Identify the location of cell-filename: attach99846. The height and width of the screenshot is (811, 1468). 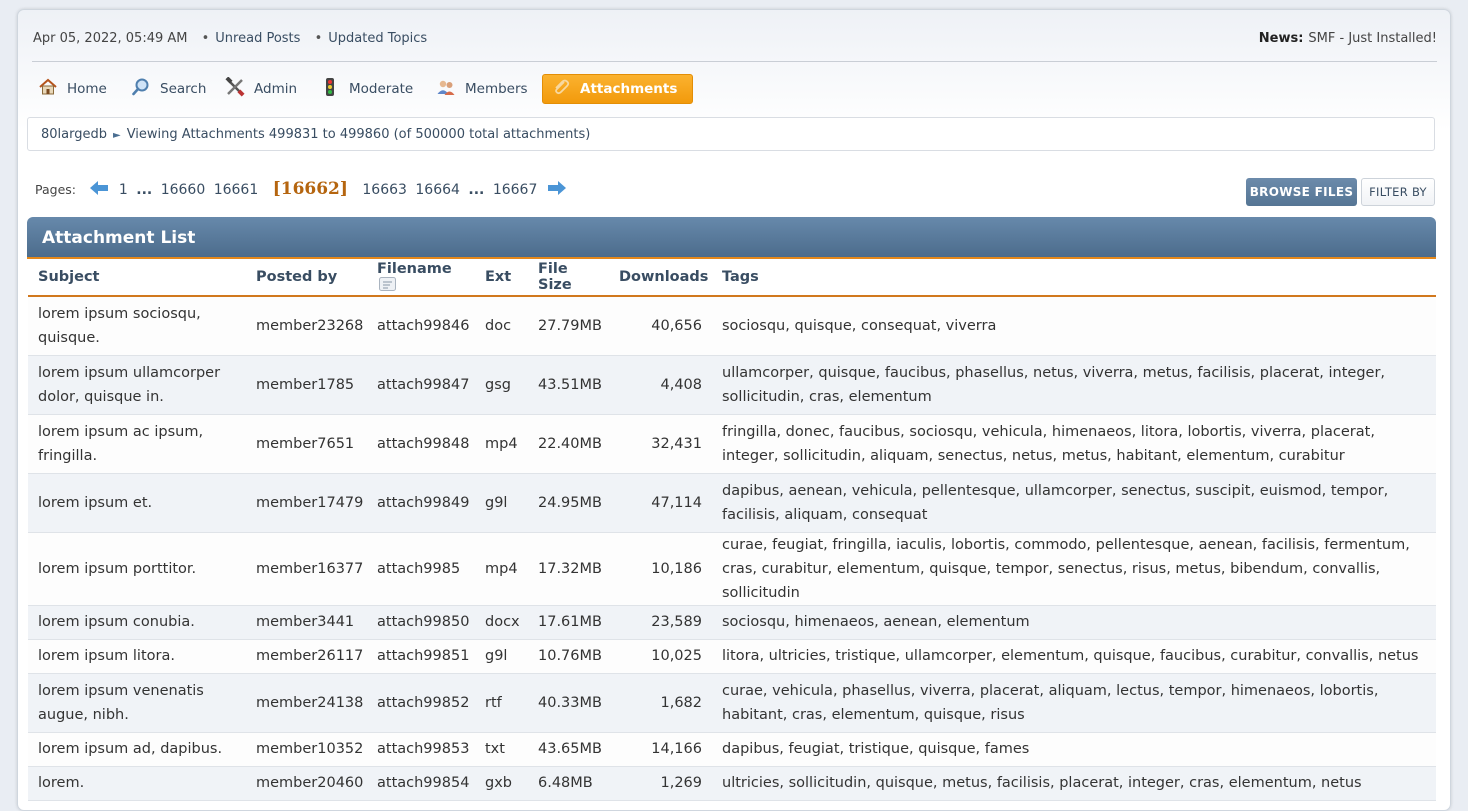
(421, 326).